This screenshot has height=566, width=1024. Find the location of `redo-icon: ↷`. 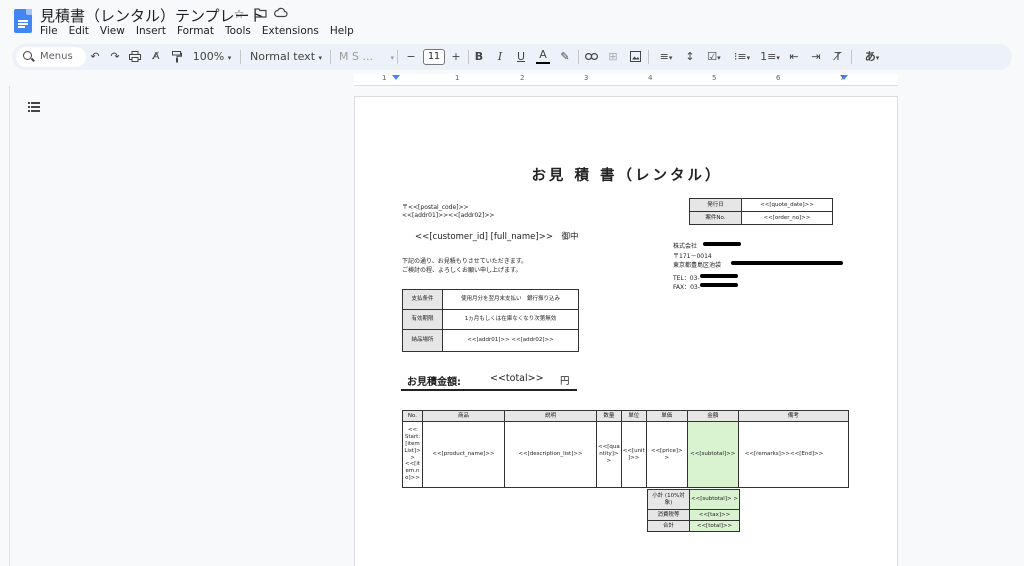

redo-icon: ↷ is located at coordinates (115, 57).